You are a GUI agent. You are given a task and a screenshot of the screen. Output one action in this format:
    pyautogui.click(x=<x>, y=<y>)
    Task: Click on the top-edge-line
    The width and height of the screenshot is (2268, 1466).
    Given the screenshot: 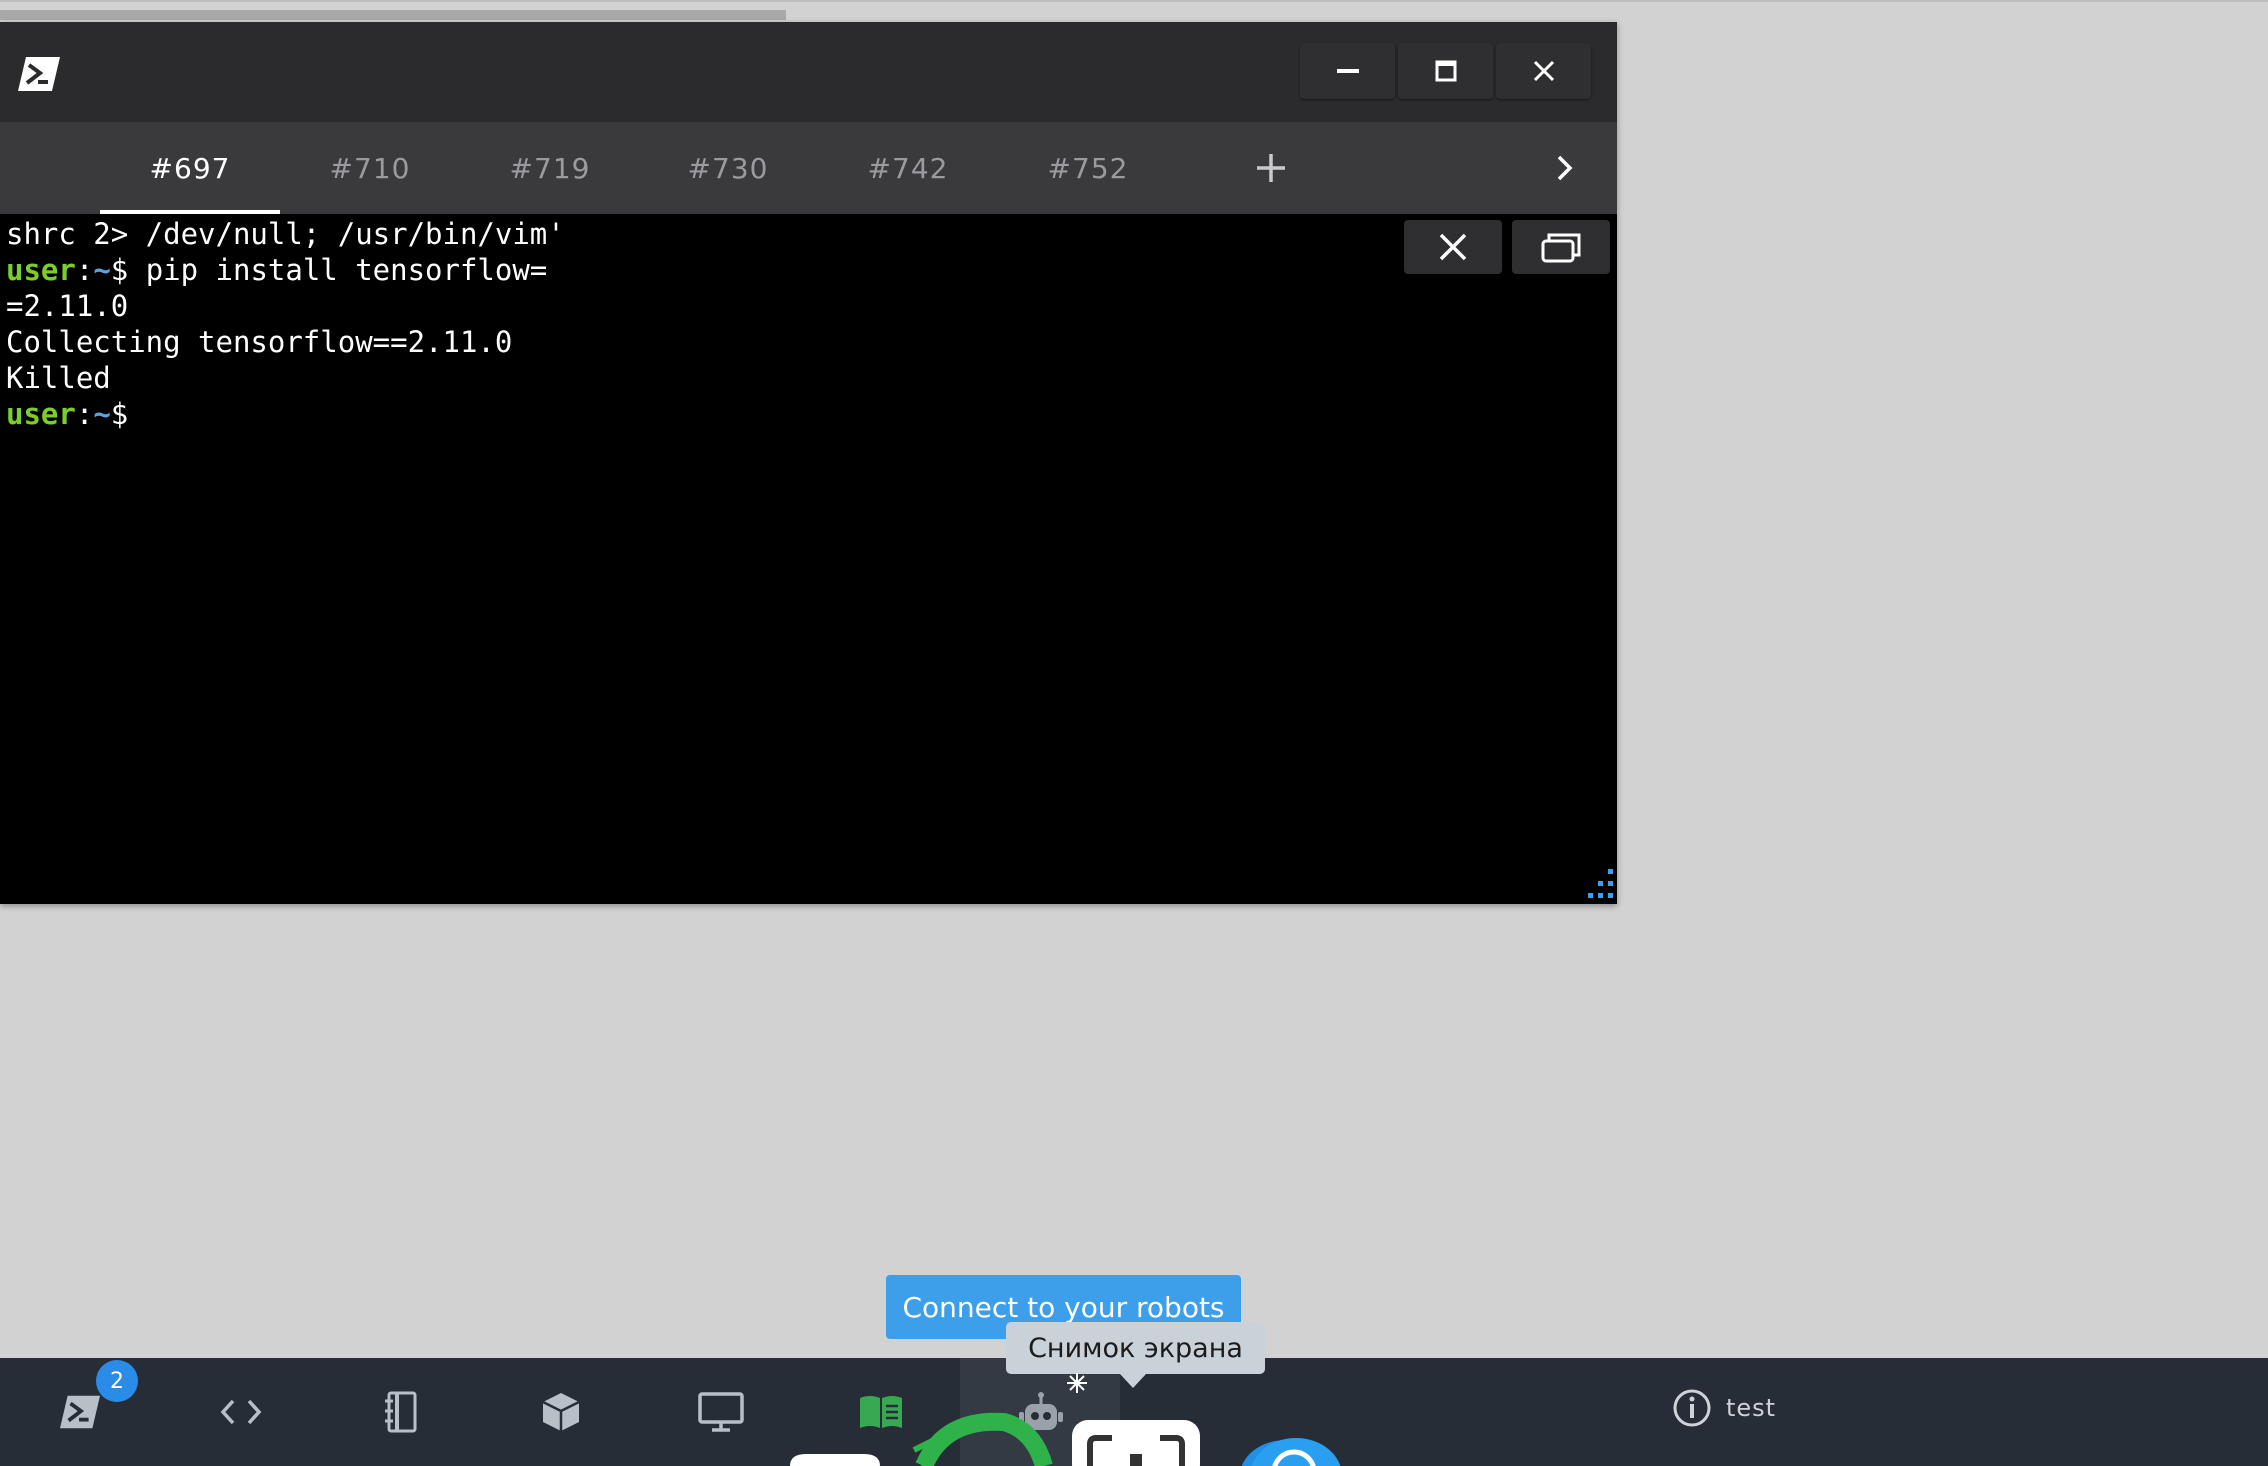 What is the action you would take?
    pyautogui.click(x=1134, y=1)
    